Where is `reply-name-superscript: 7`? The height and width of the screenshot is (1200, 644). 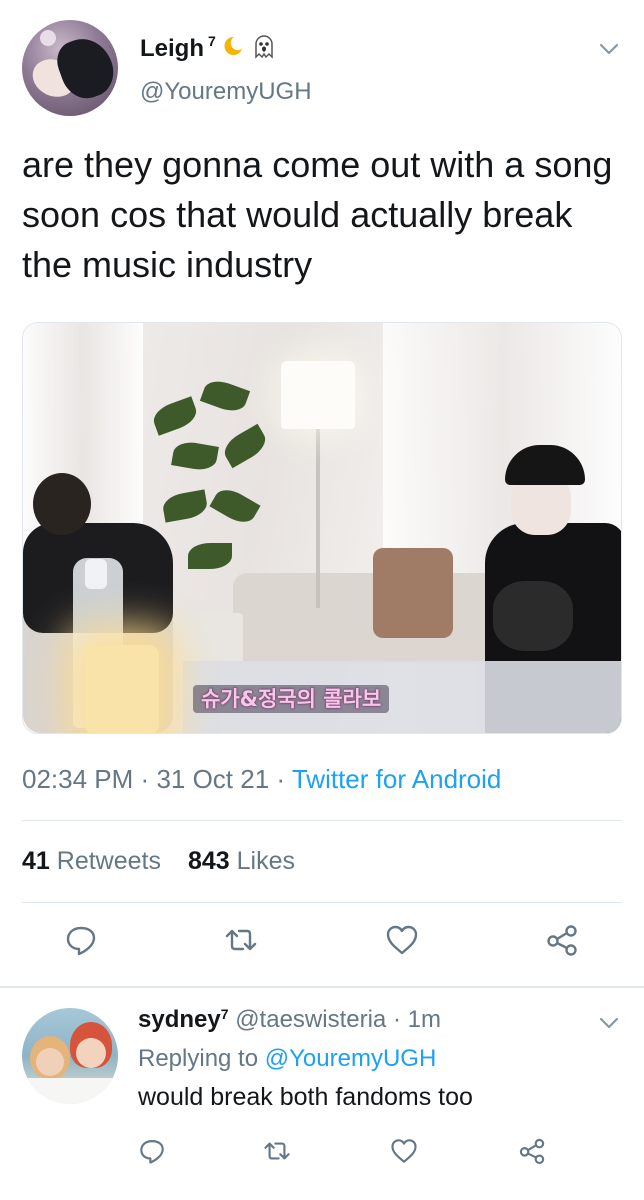
reply-name-superscript: 7 is located at coordinates (224, 1014).